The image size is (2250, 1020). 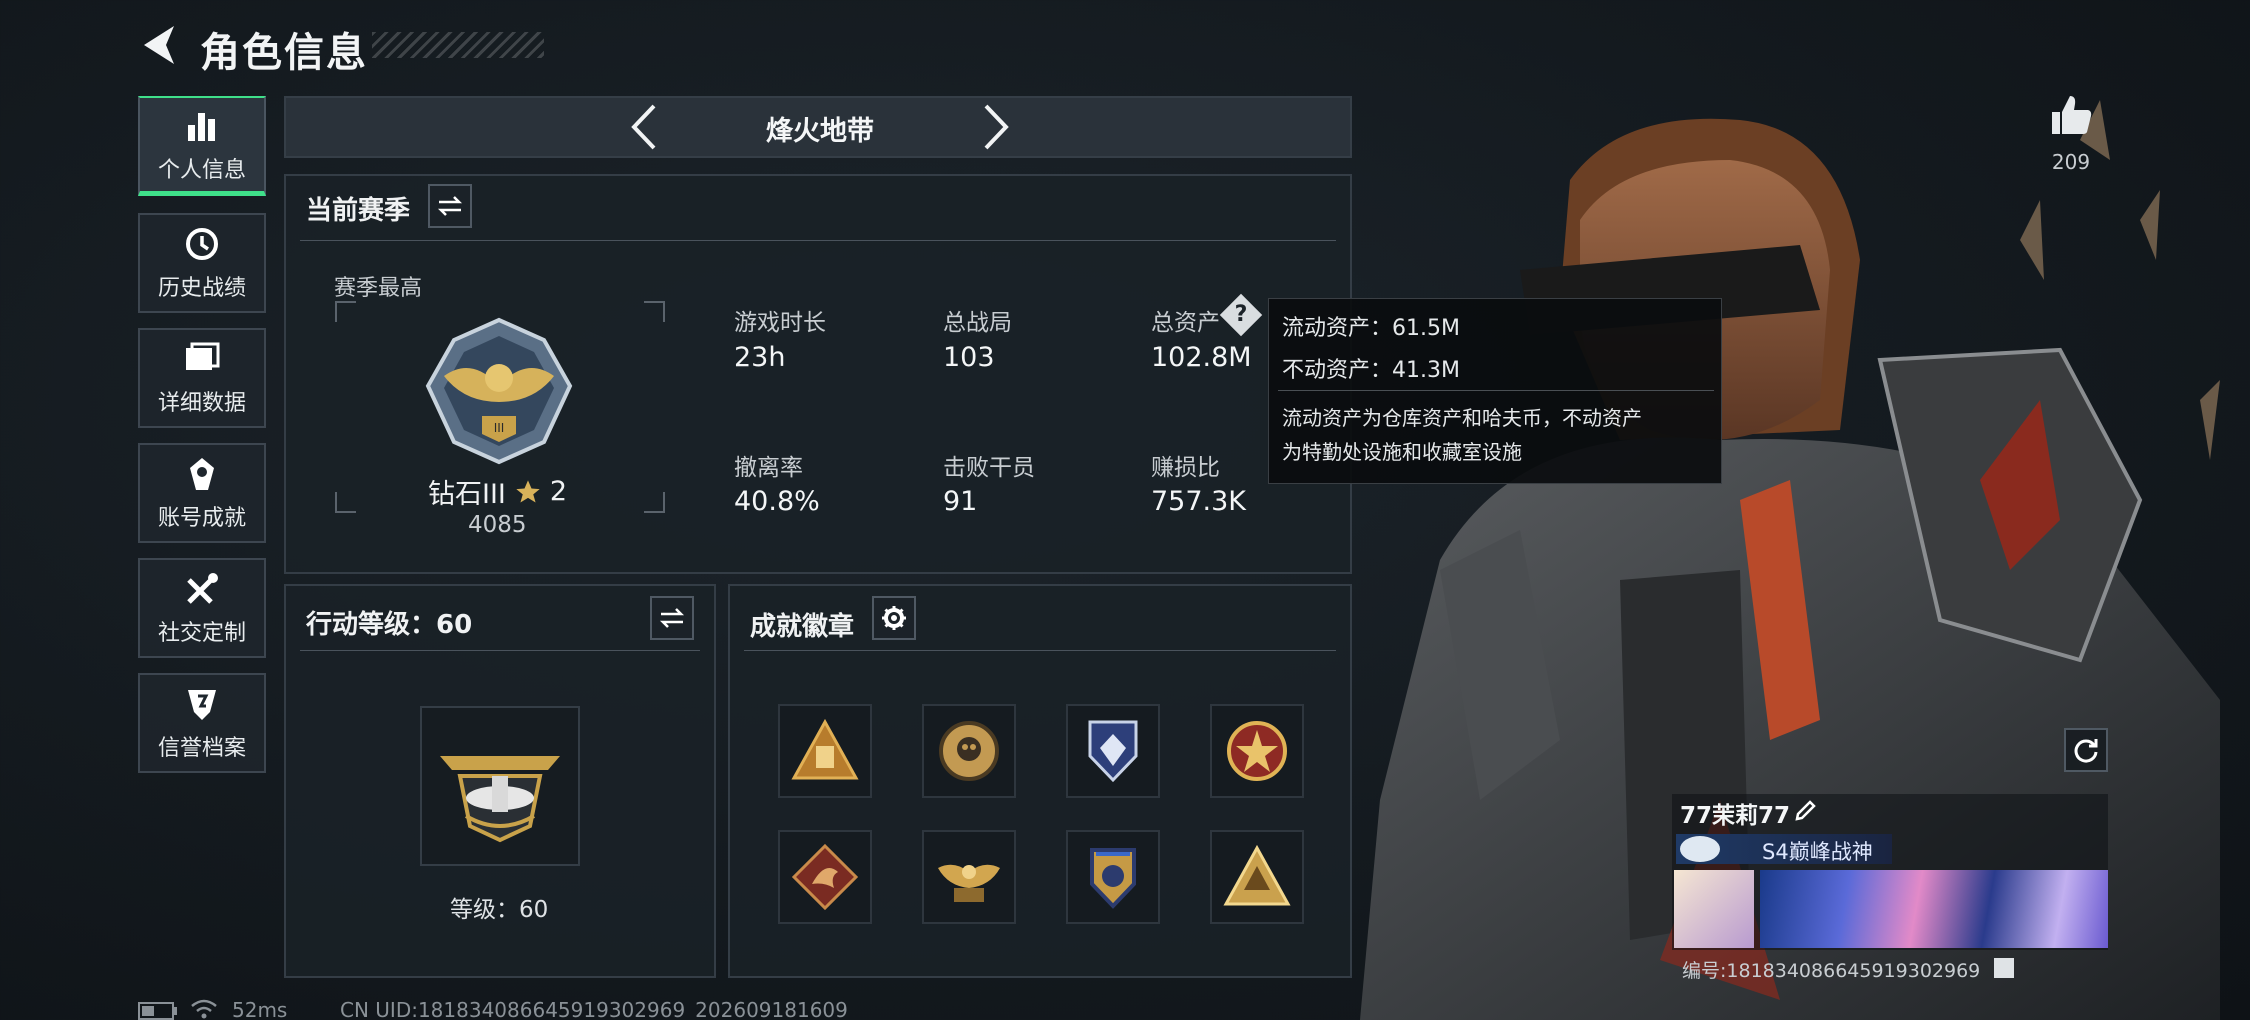 What do you see at coordinates (768, 468) in the screenshot?
I see `stat-label-extraction-rate: 撤离率` at bounding box center [768, 468].